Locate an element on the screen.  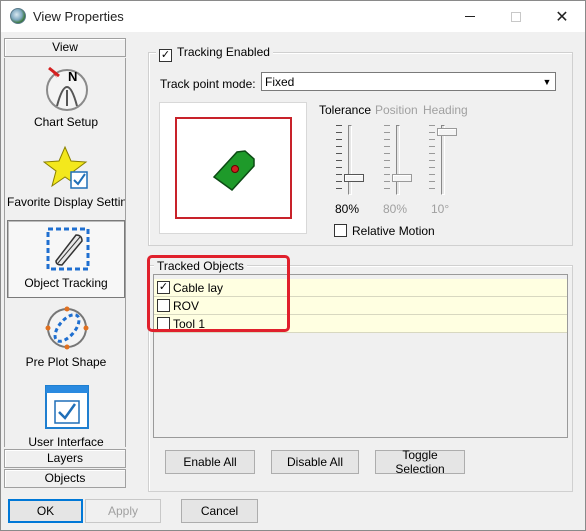
compass-north-icon: N is located at coordinates (67, 88).